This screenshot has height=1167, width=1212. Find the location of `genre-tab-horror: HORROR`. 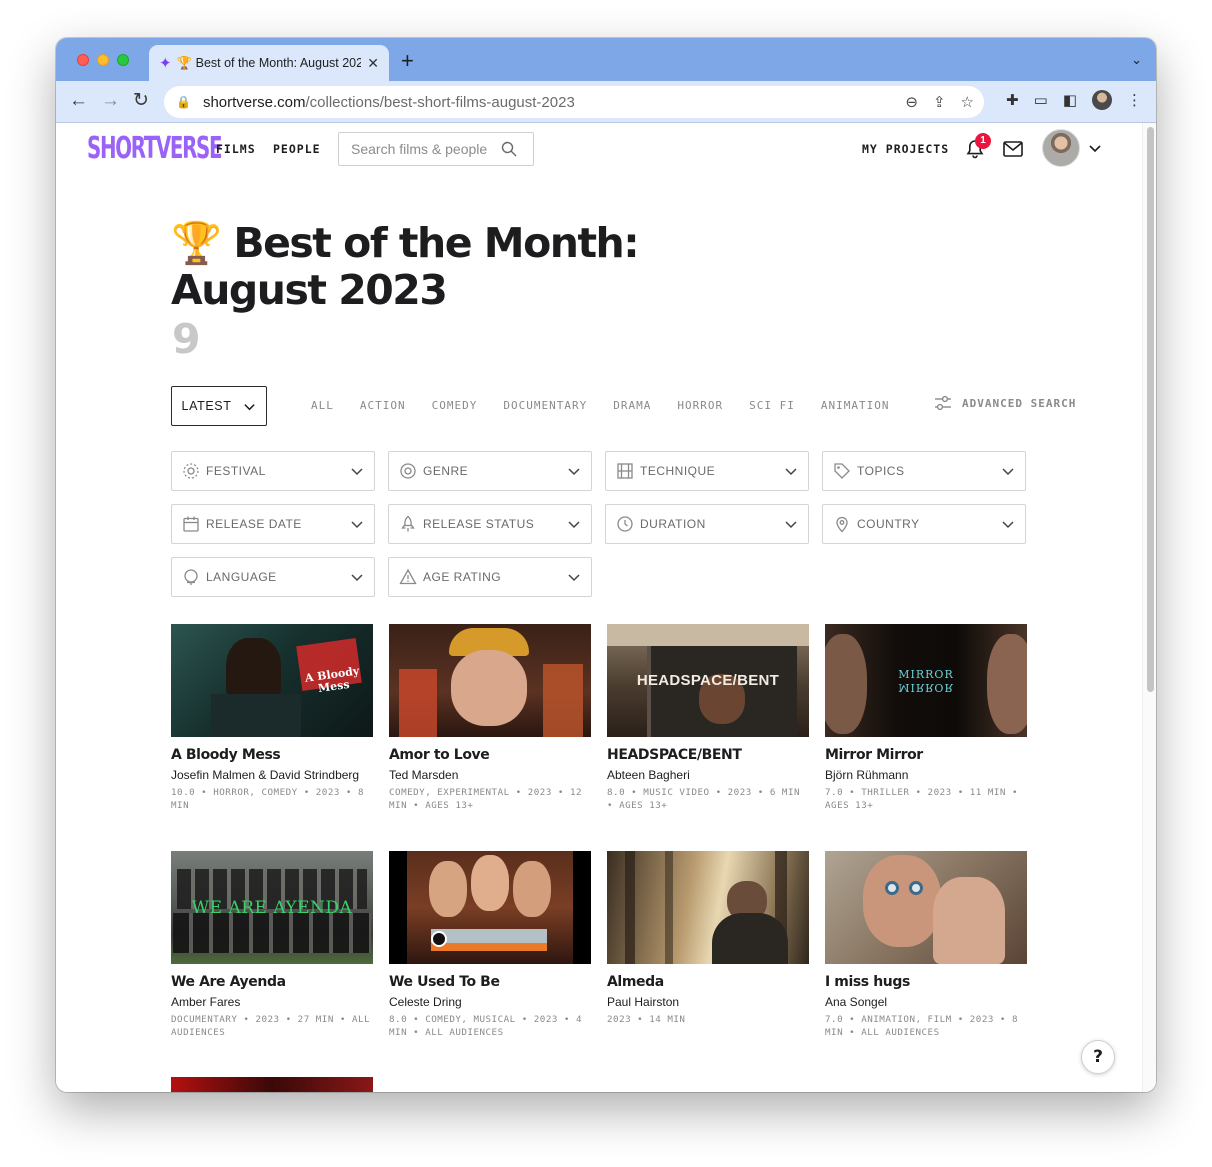

genre-tab-horror: HORROR is located at coordinates (700, 405).